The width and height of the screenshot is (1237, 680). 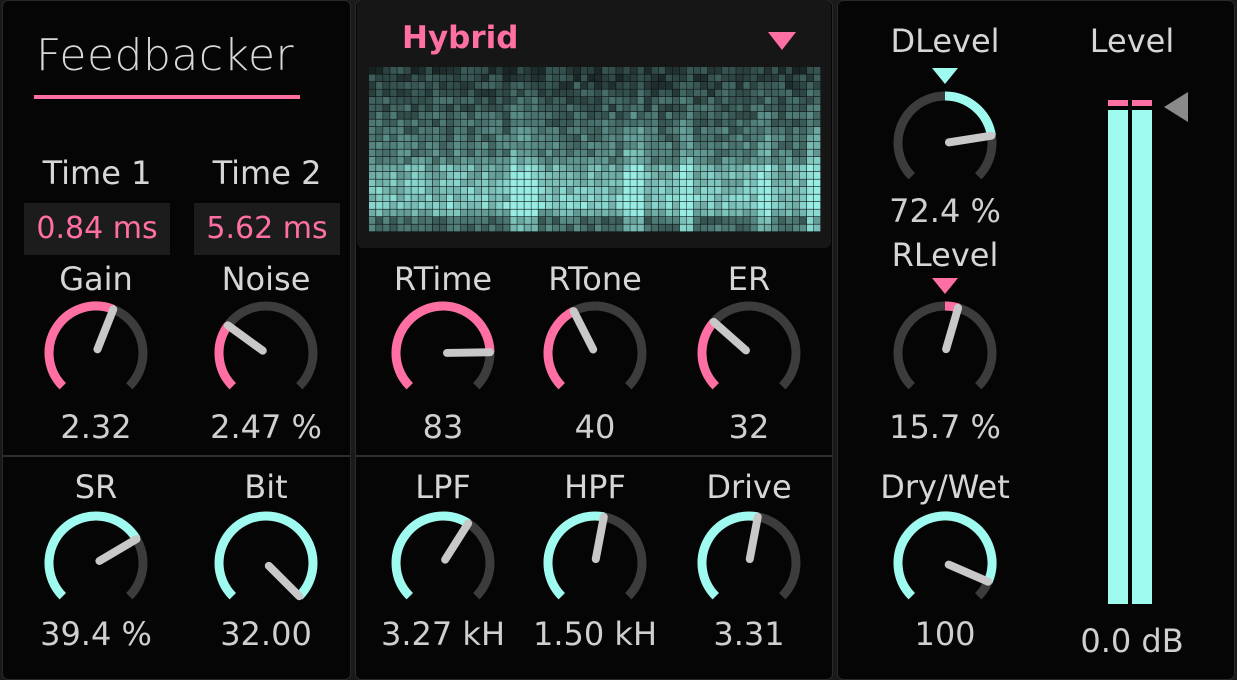 I want to click on meter-peak-left, so click(x=1118, y=103).